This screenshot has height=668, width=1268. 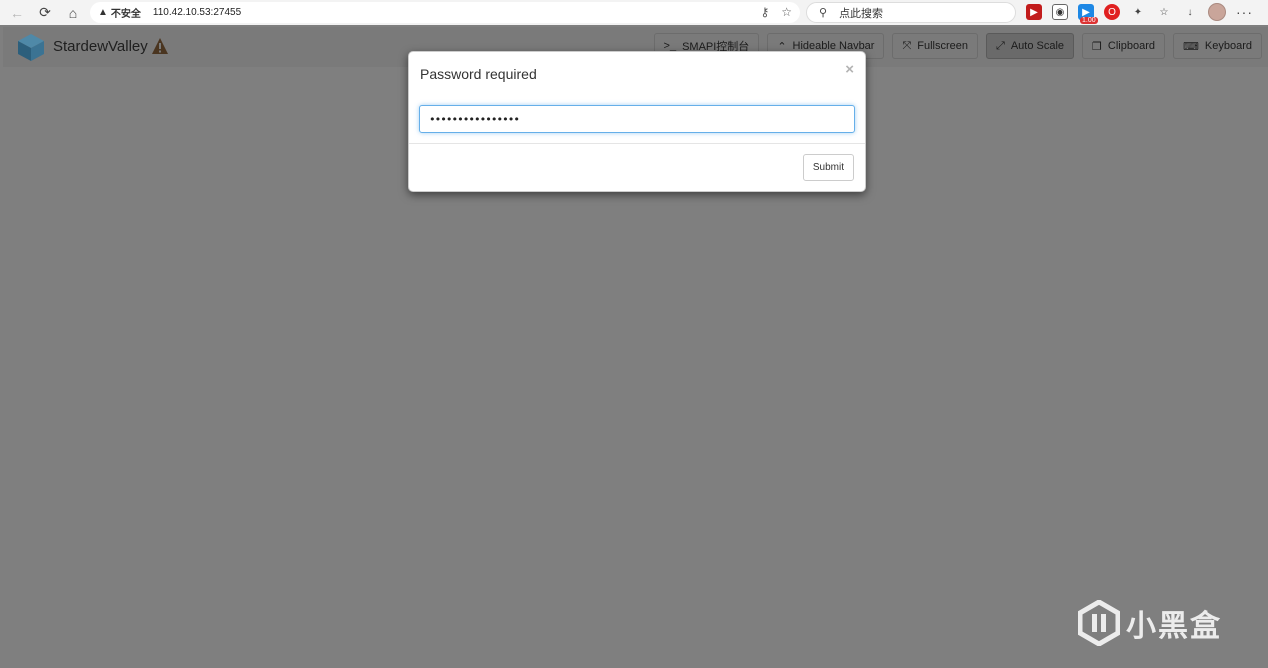 What do you see at coordinates (1034, 12) in the screenshot?
I see `extension-icon-red: ▶` at bounding box center [1034, 12].